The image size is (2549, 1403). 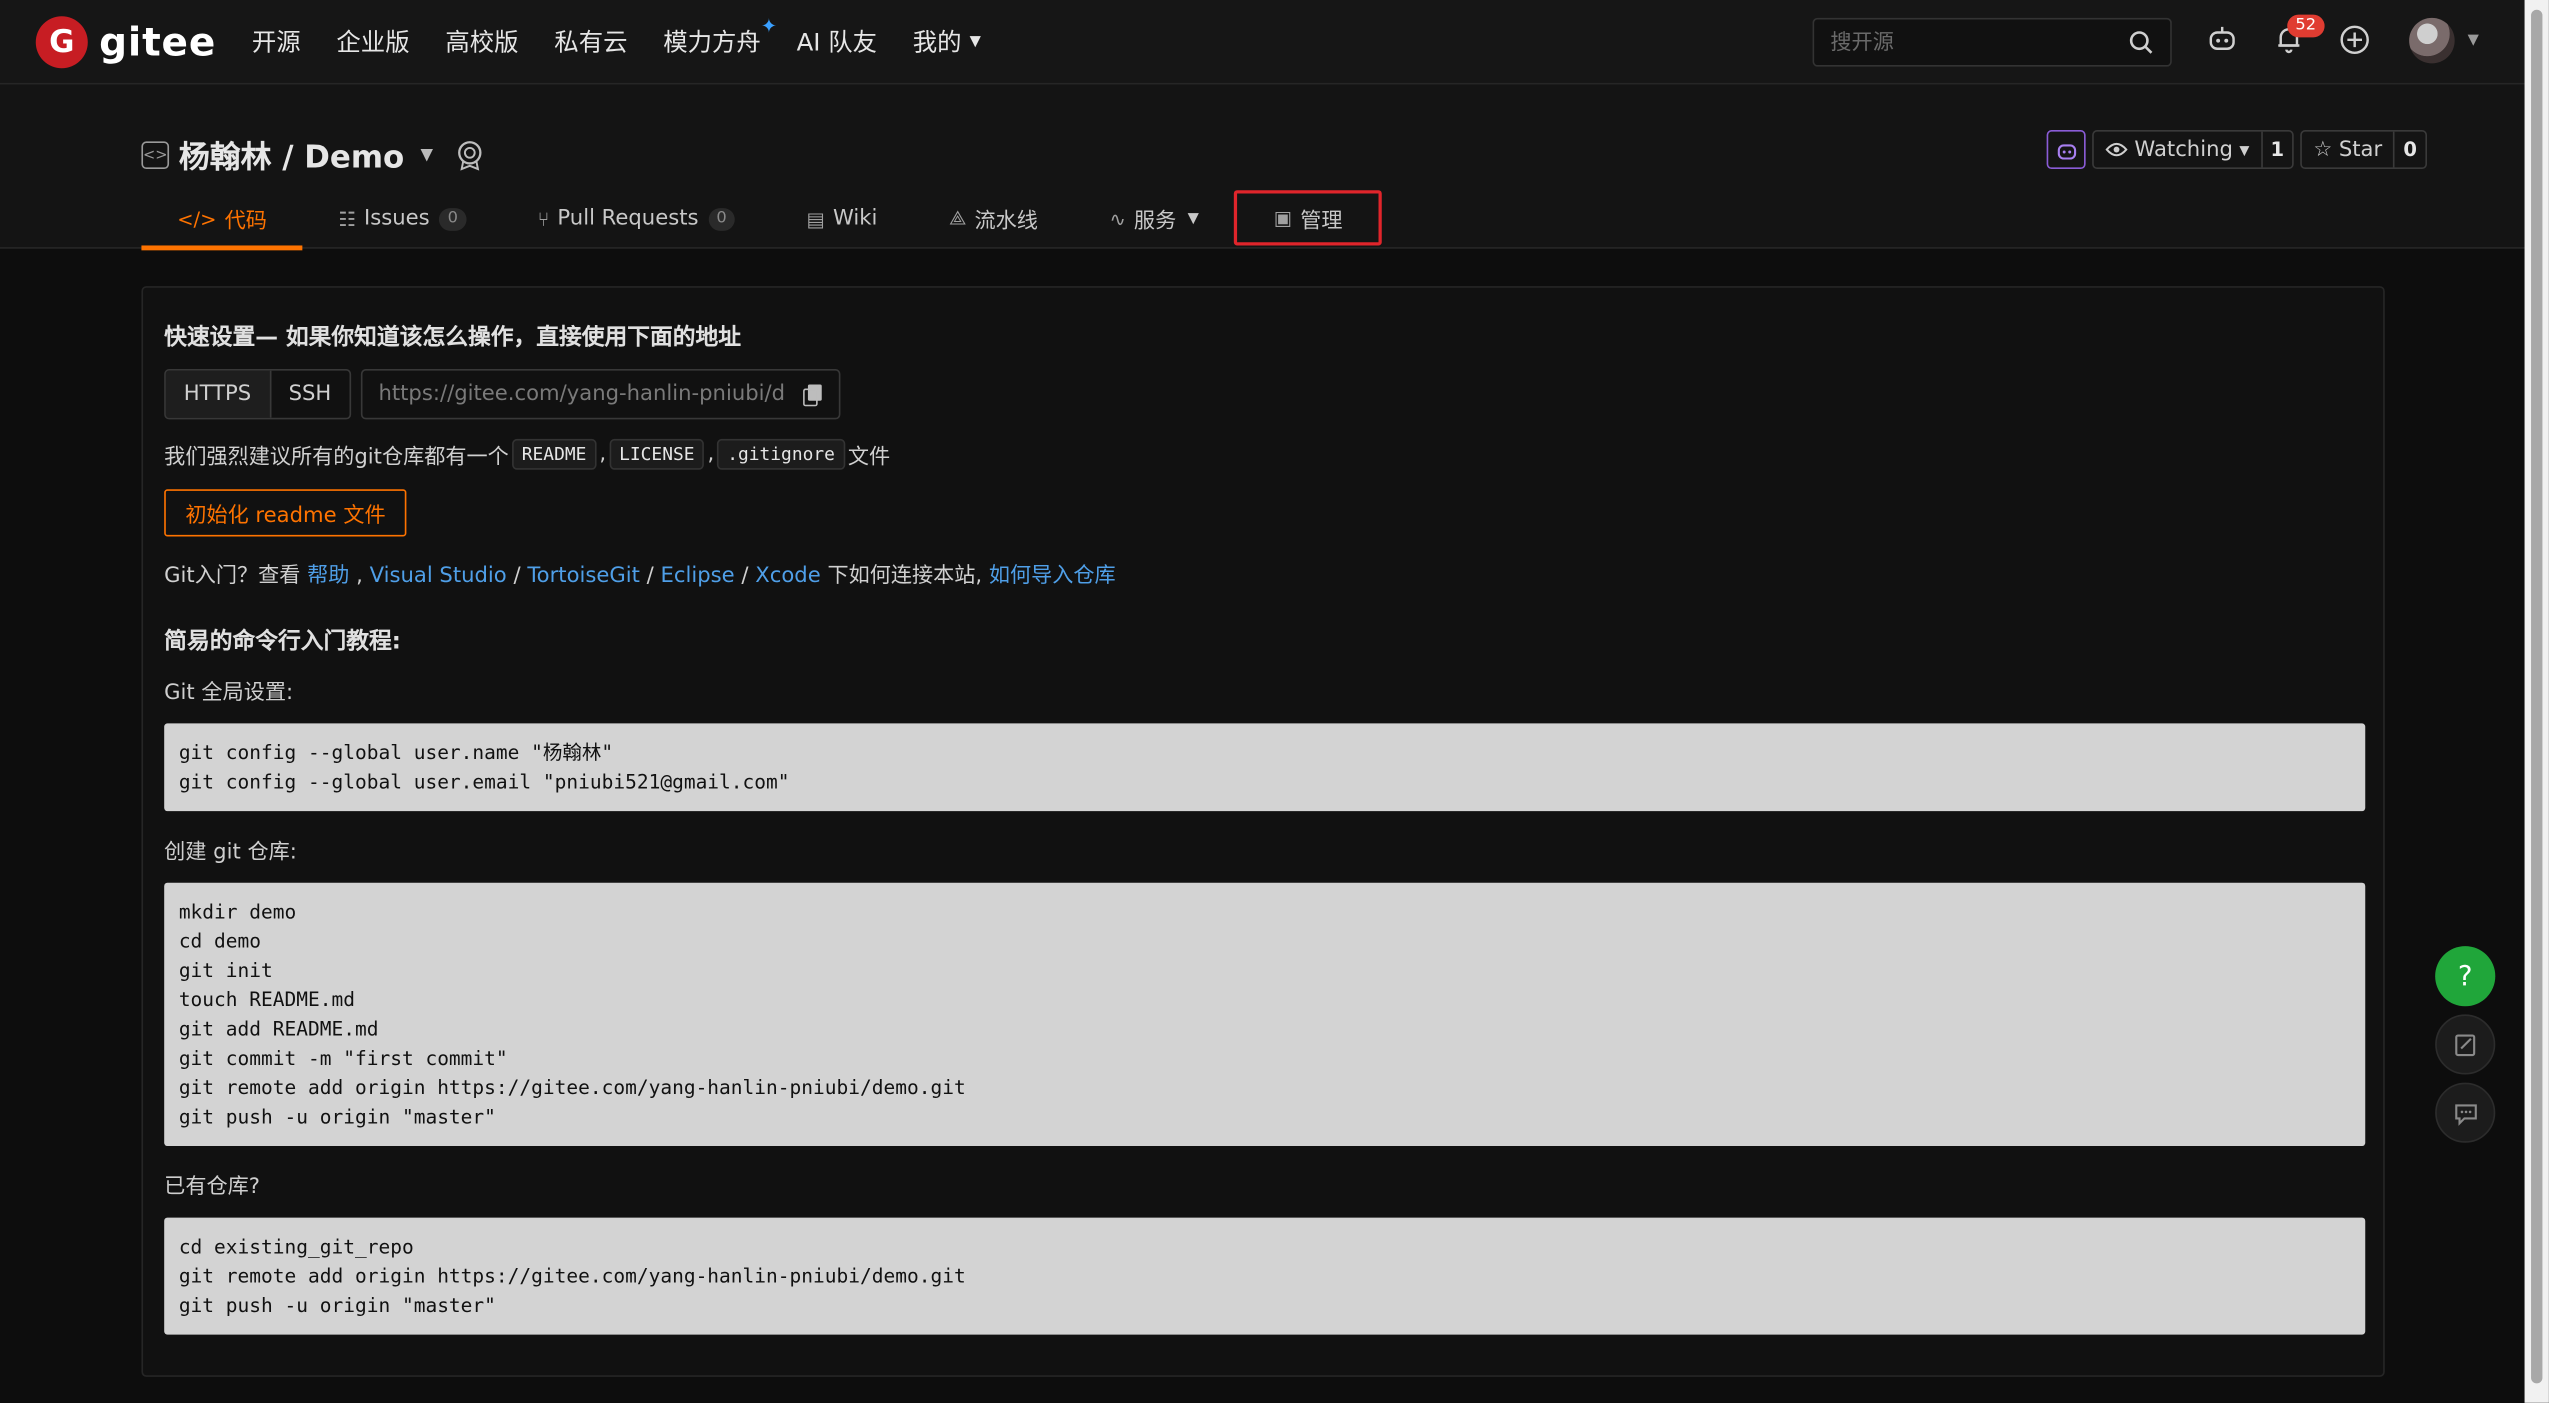 I want to click on tab-wiki: ▤ Wiki, so click(x=842, y=219).